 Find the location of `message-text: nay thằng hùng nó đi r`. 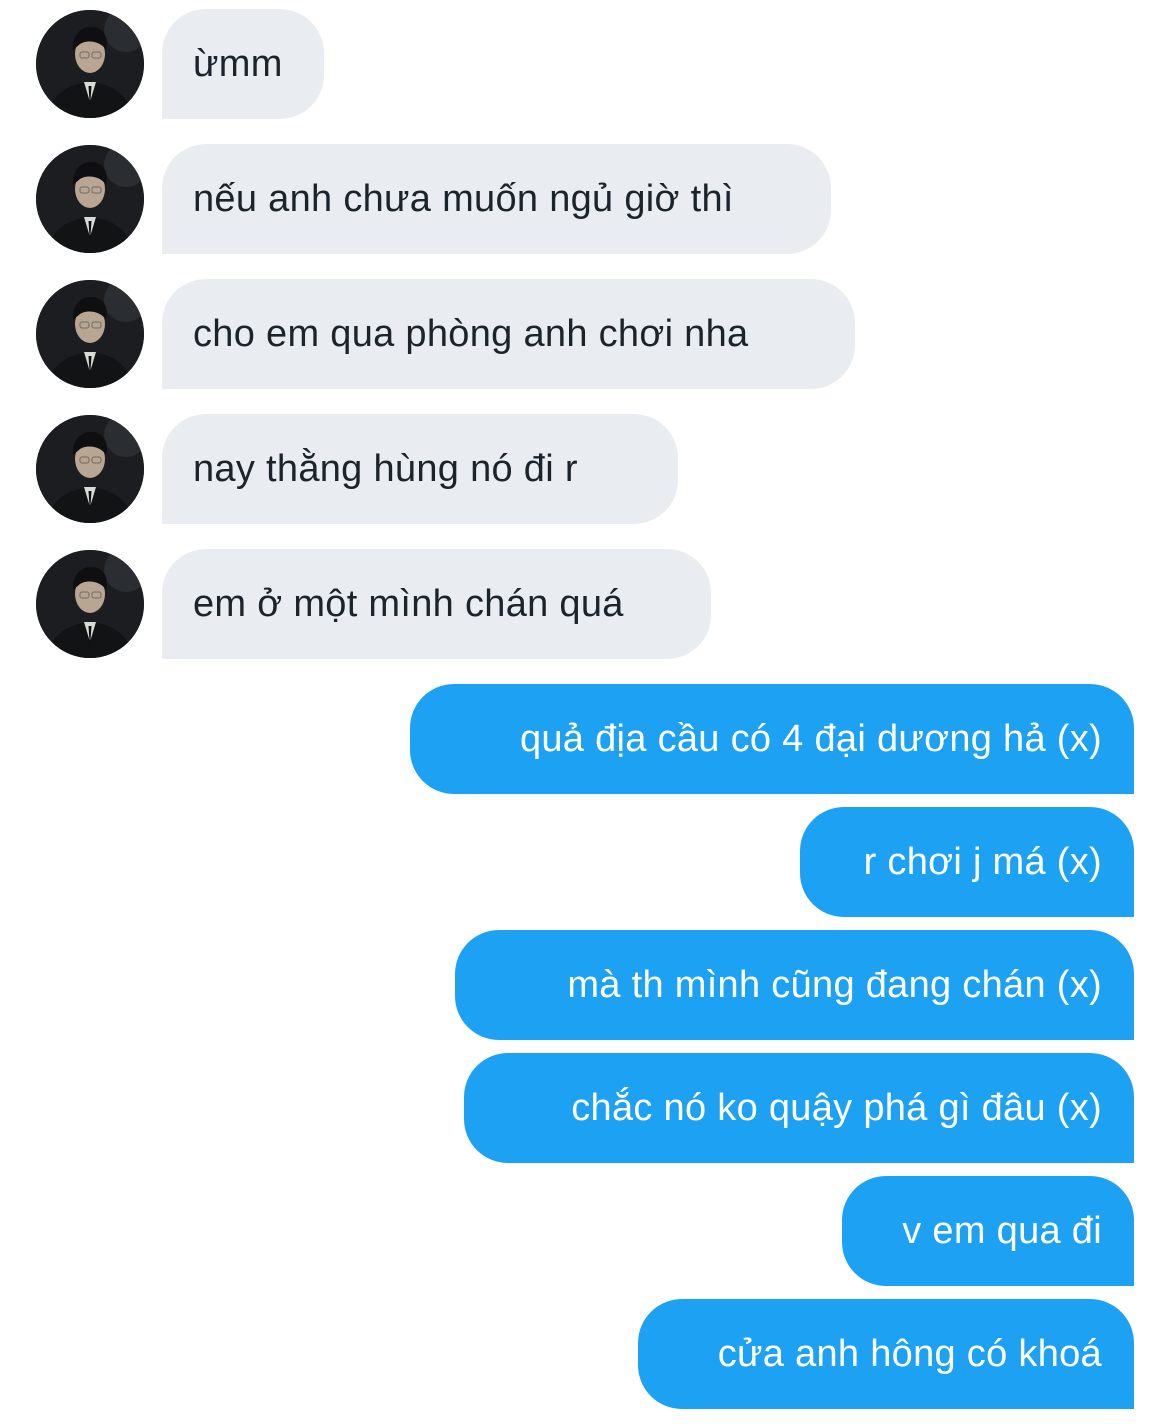

message-text: nay thằng hùng nó đi r is located at coordinates (385, 468).